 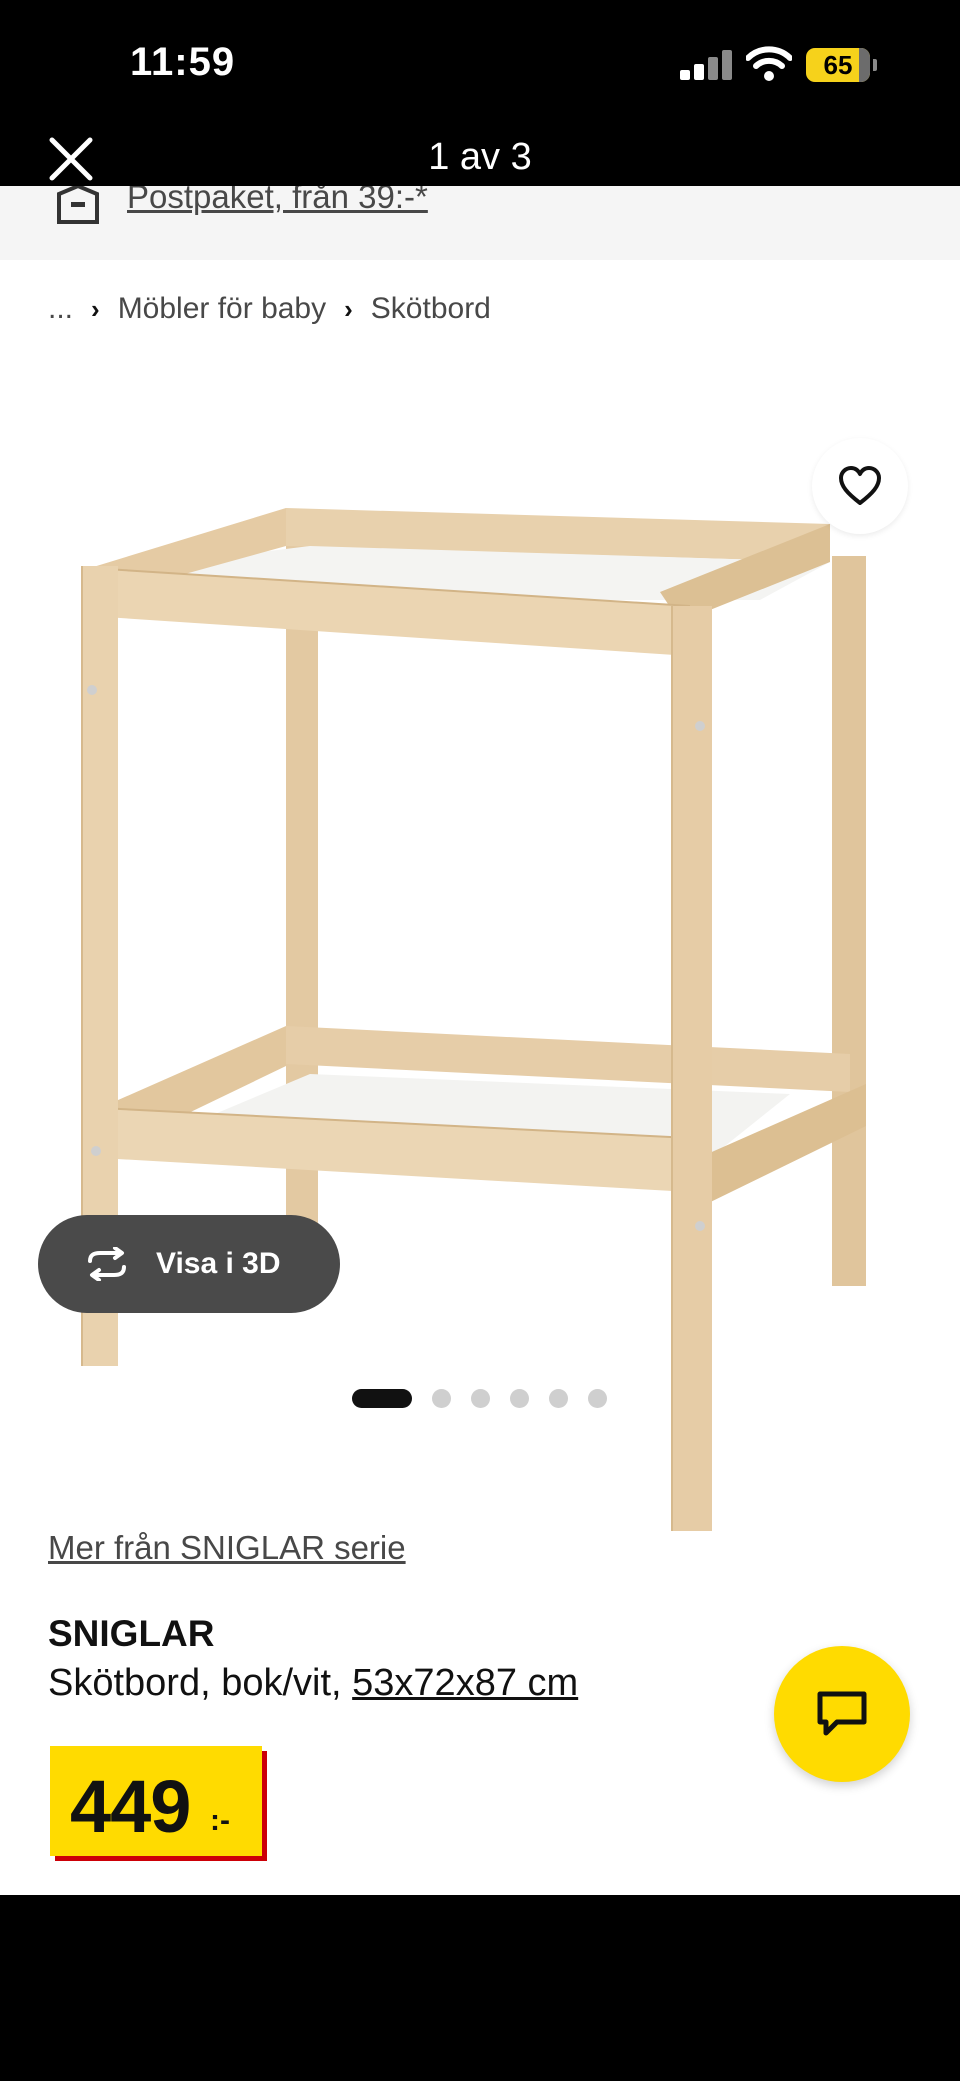 What do you see at coordinates (131, 1633) in the screenshot?
I see `product-name: SNIGLAR` at bounding box center [131, 1633].